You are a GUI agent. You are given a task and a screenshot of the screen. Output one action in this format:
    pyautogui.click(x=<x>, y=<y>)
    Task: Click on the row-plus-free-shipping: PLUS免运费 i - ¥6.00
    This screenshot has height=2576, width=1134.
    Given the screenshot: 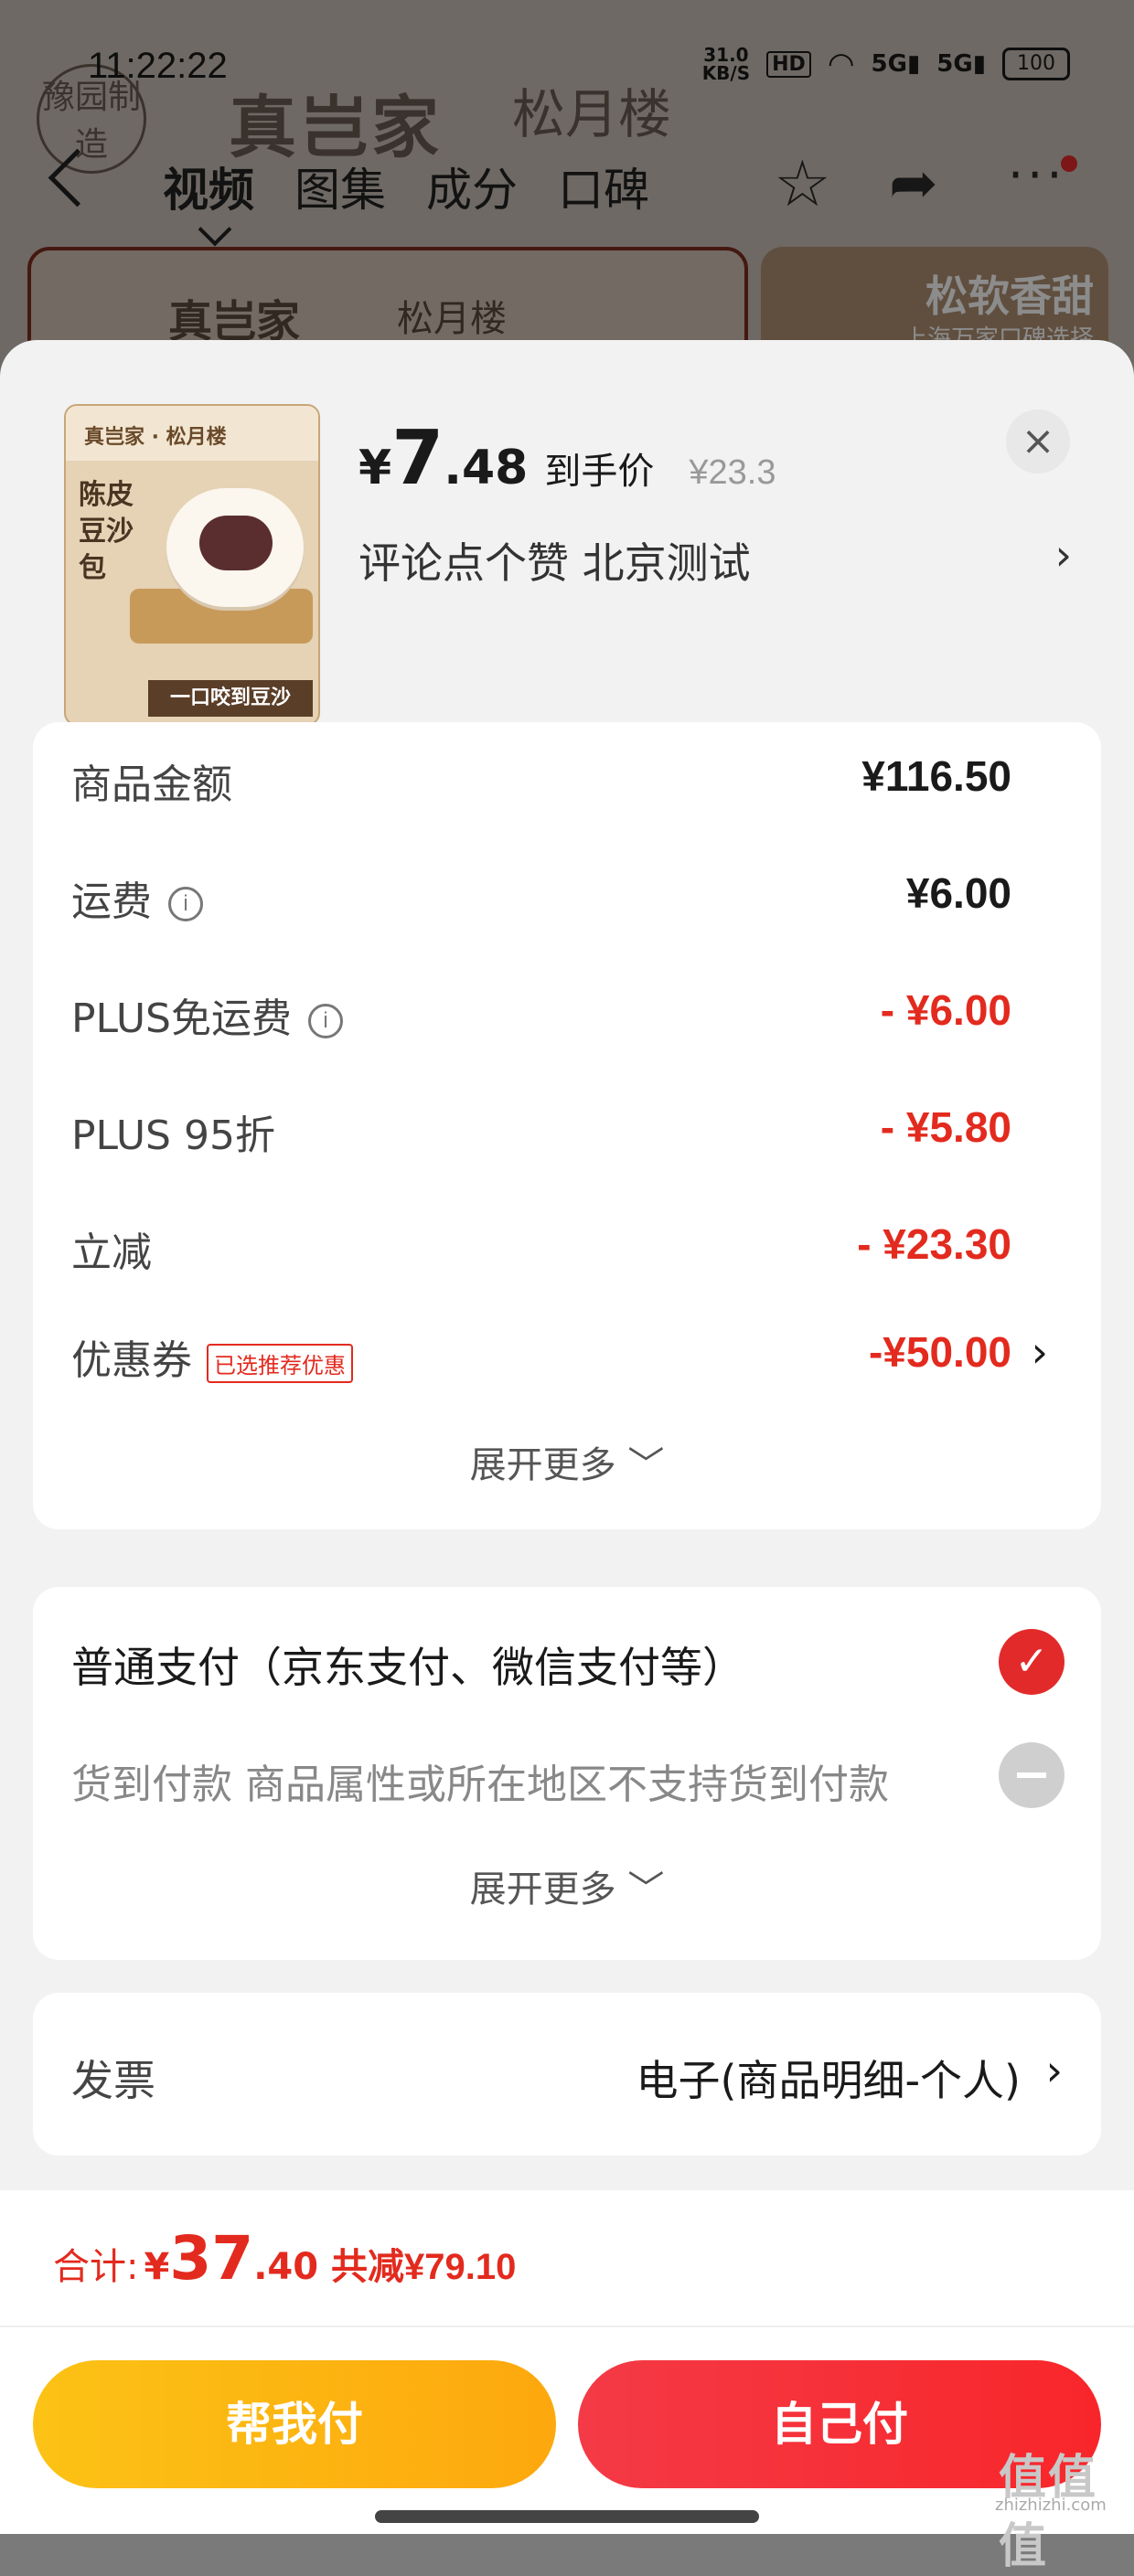 What is the action you would take?
    pyautogui.click(x=541, y=1013)
    